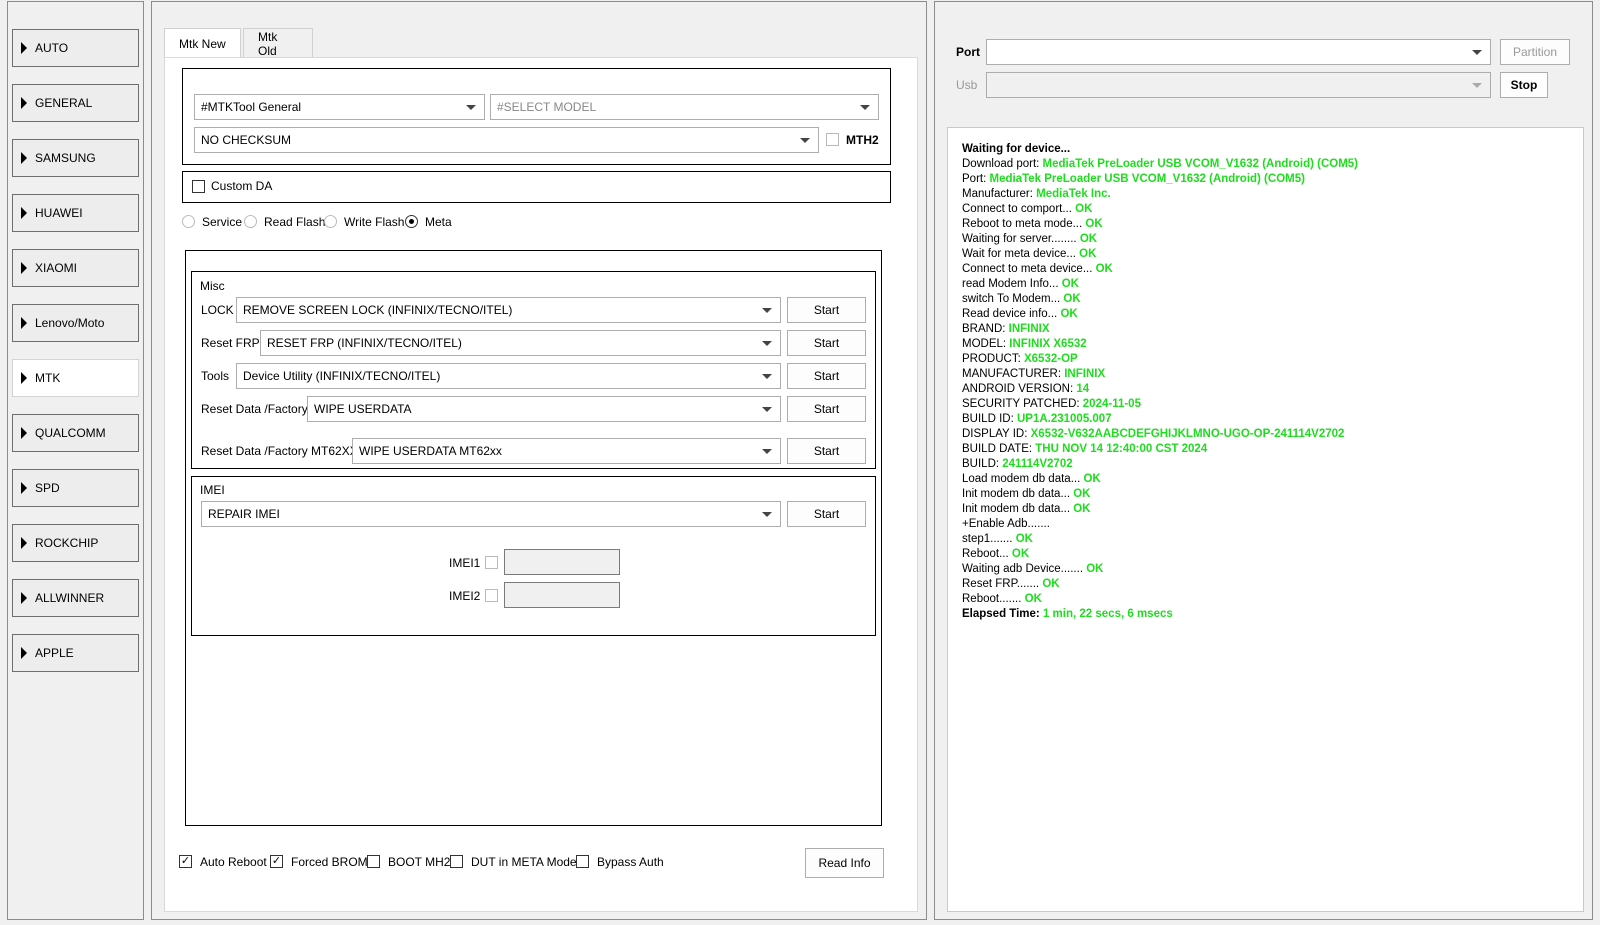  What do you see at coordinates (1121, 449) in the screenshot?
I see `log-line-status: THU NOV 14 12:40:00 CST 2024` at bounding box center [1121, 449].